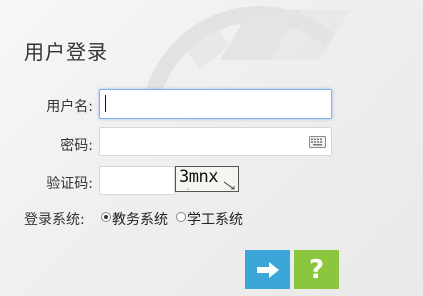 The image size is (423, 296). I want to click on password-label: 密码:, so click(76, 146).